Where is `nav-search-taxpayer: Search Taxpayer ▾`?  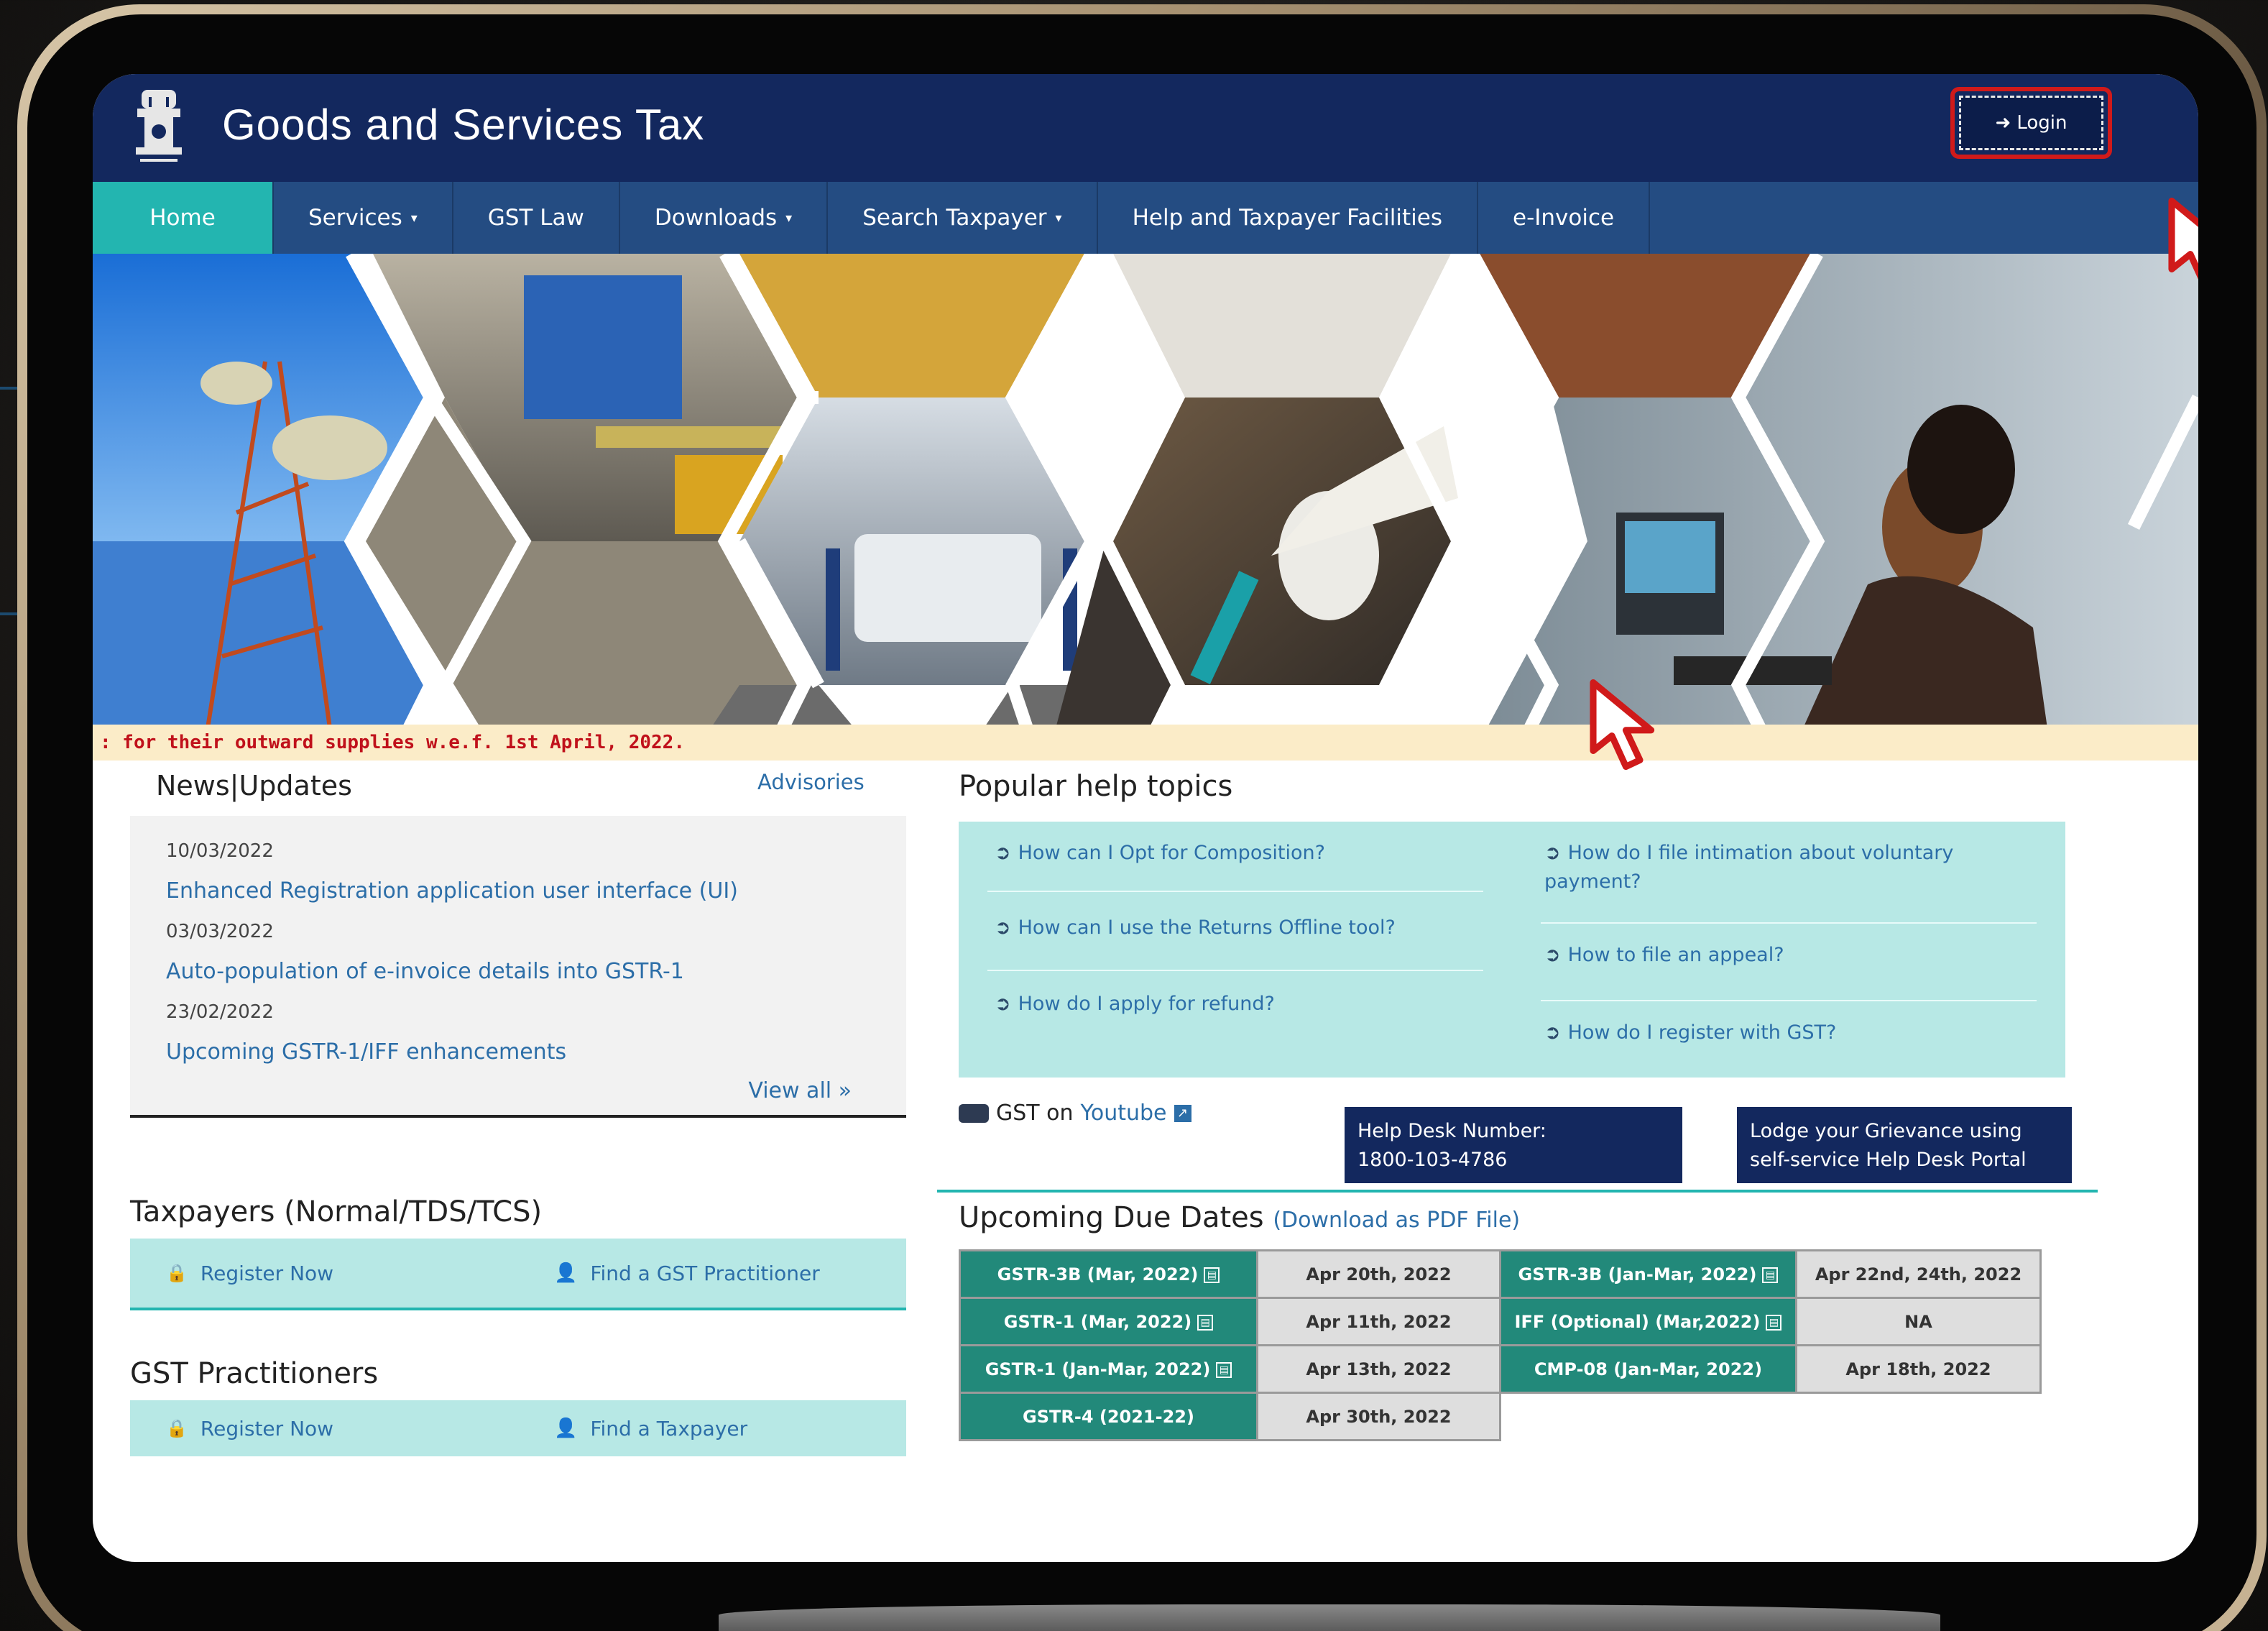 nav-search-taxpayer: Search Taxpayer ▾ is located at coordinates (963, 218).